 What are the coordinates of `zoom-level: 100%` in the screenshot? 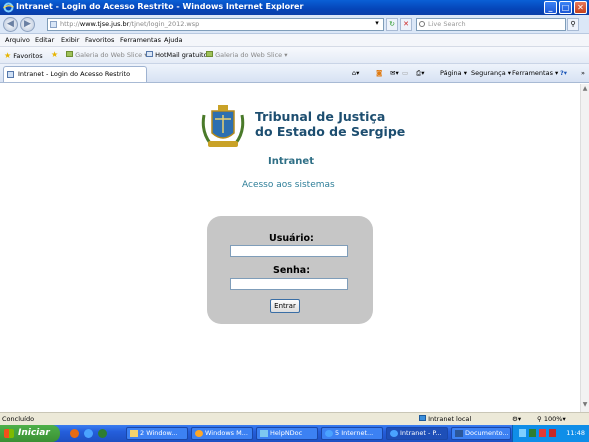 It's located at (553, 419).